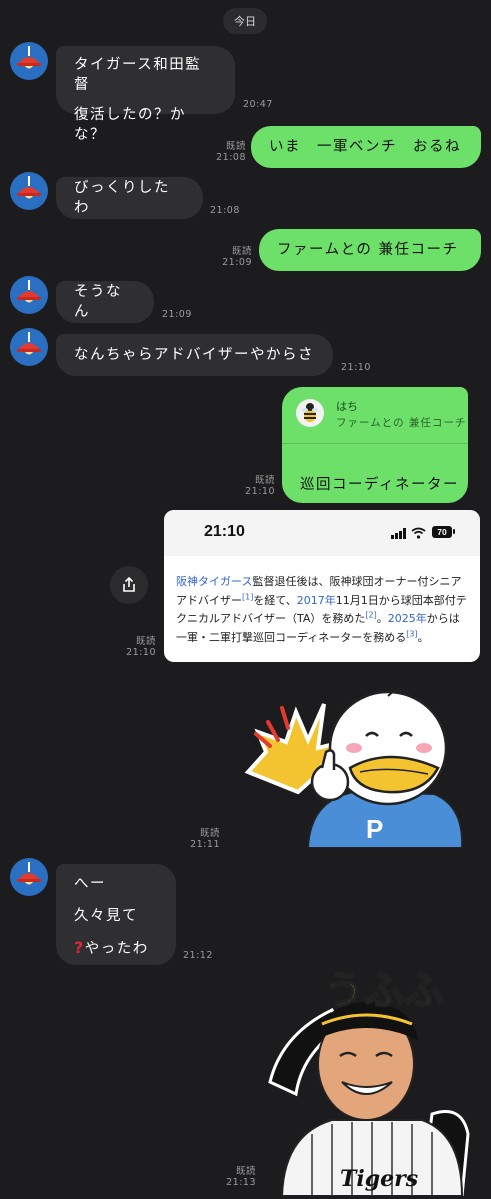  Describe the element at coordinates (98, 302) in the screenshot. I see `message-text: そうなん` at that location.